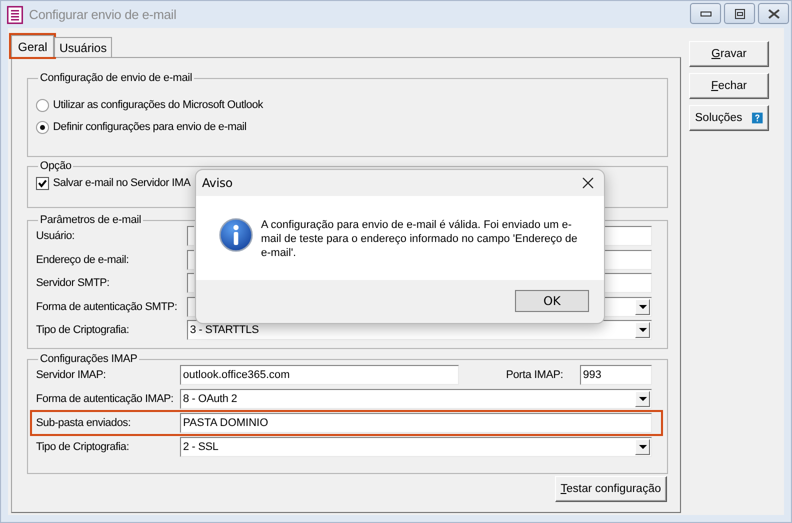 This screenshot has height=523, width=792. What do you see at coordinates (217, 183) in the screenshot?
I see `dialog-title: Aviso` at bounding box center [217, 183].